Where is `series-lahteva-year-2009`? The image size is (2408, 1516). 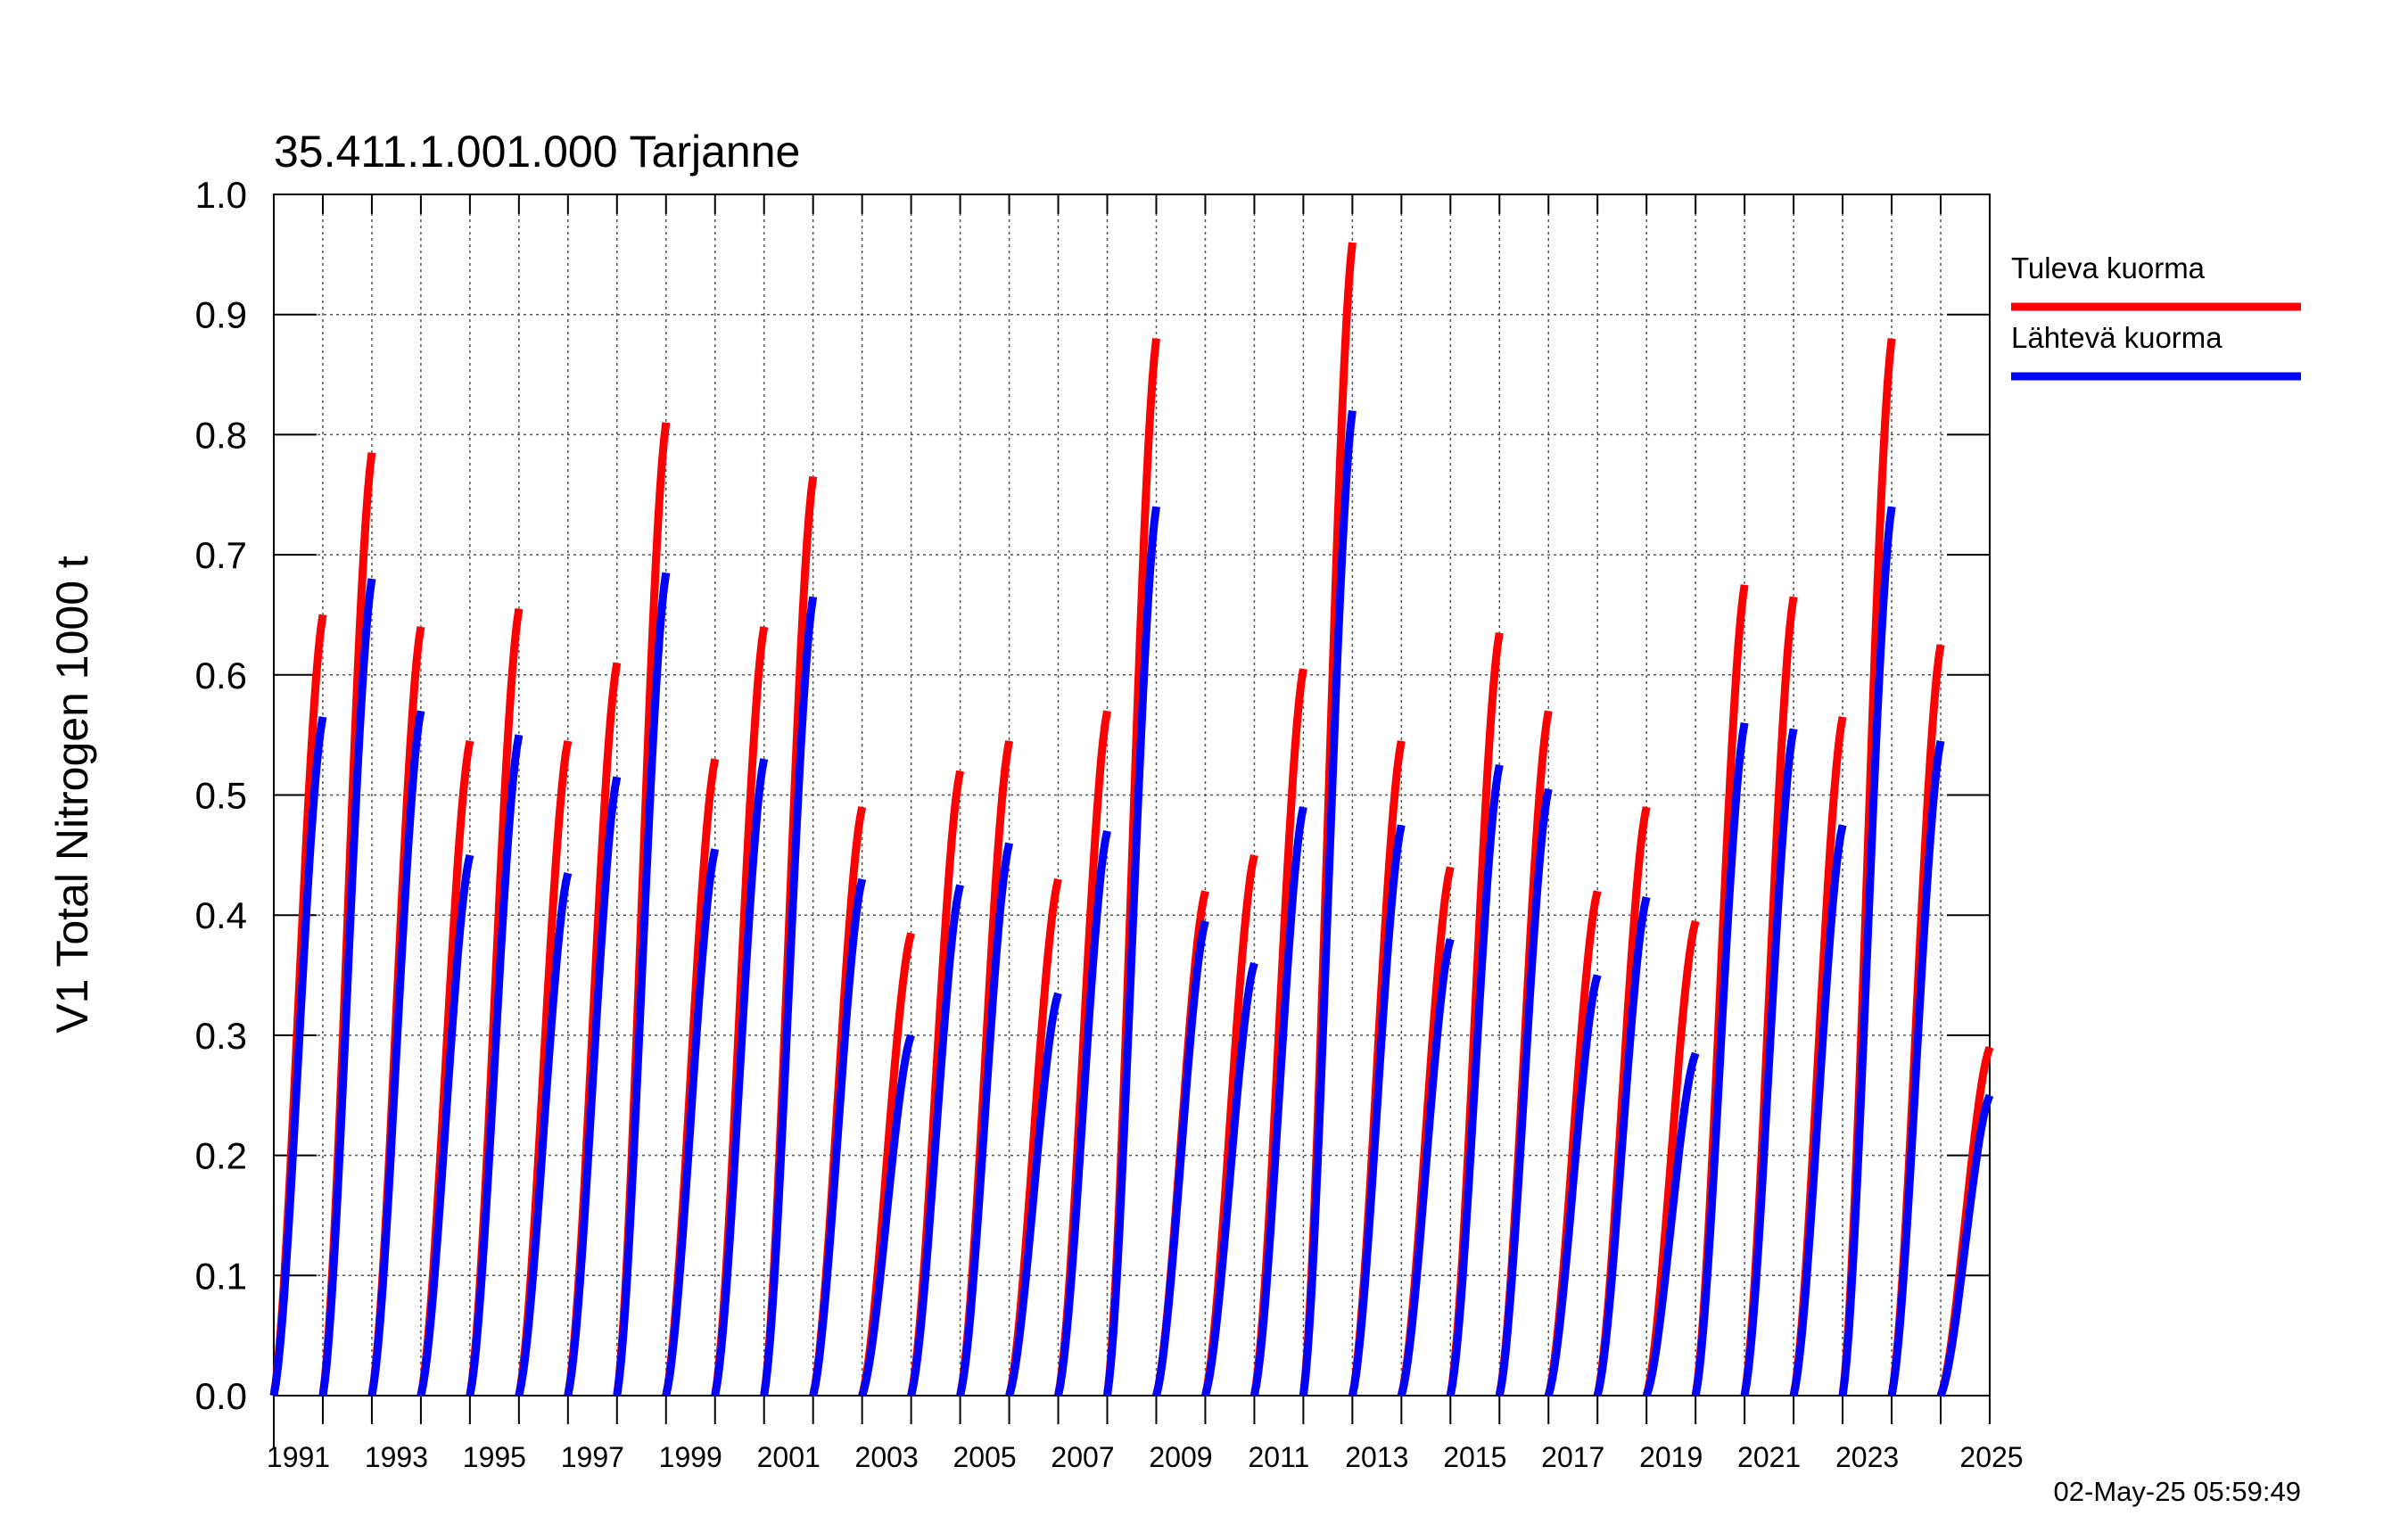
series-lahteva-year-2009 is located at coordinates (1180, 1158).